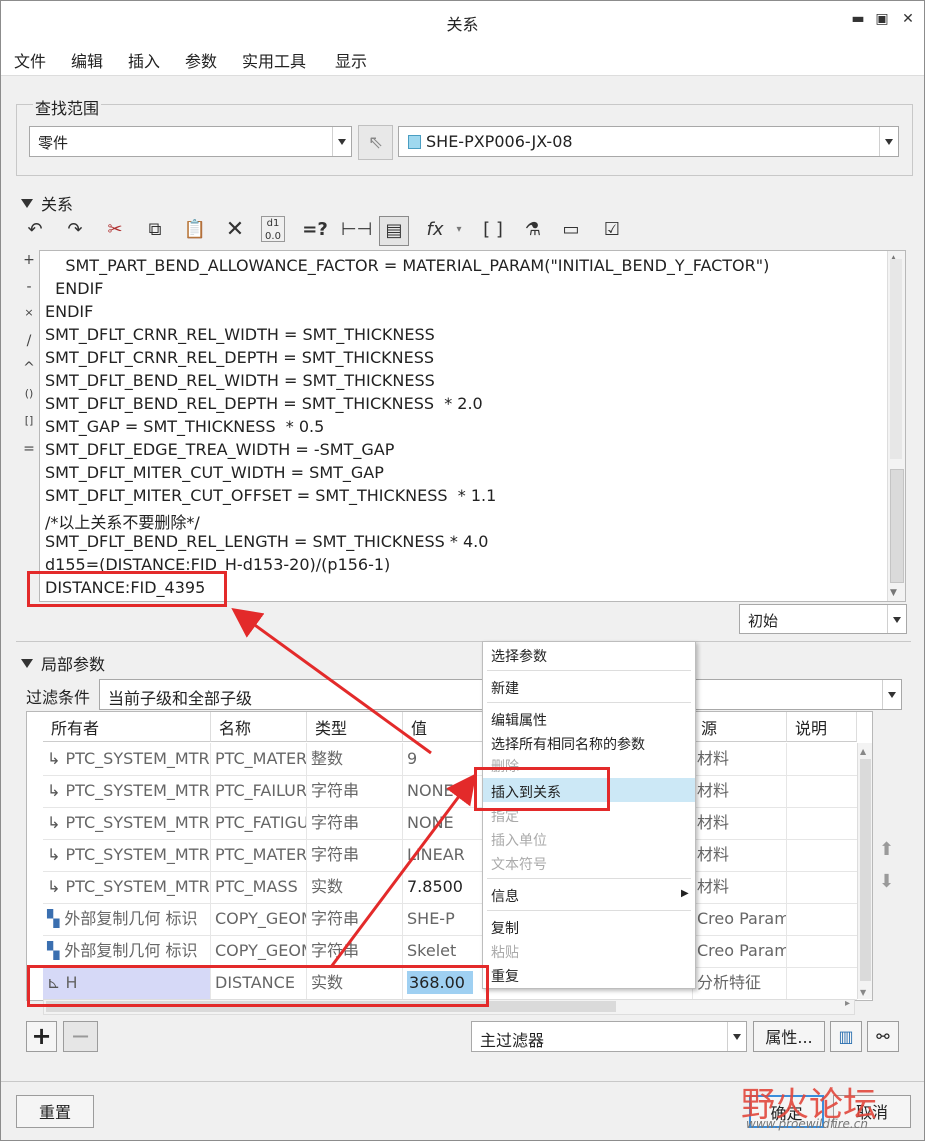 The image size is (925, 1141). What do you see at coordinates (331, 681) in the screenshot?
I see `arrow-menu-to-relation` at bounding box center [331, 681].